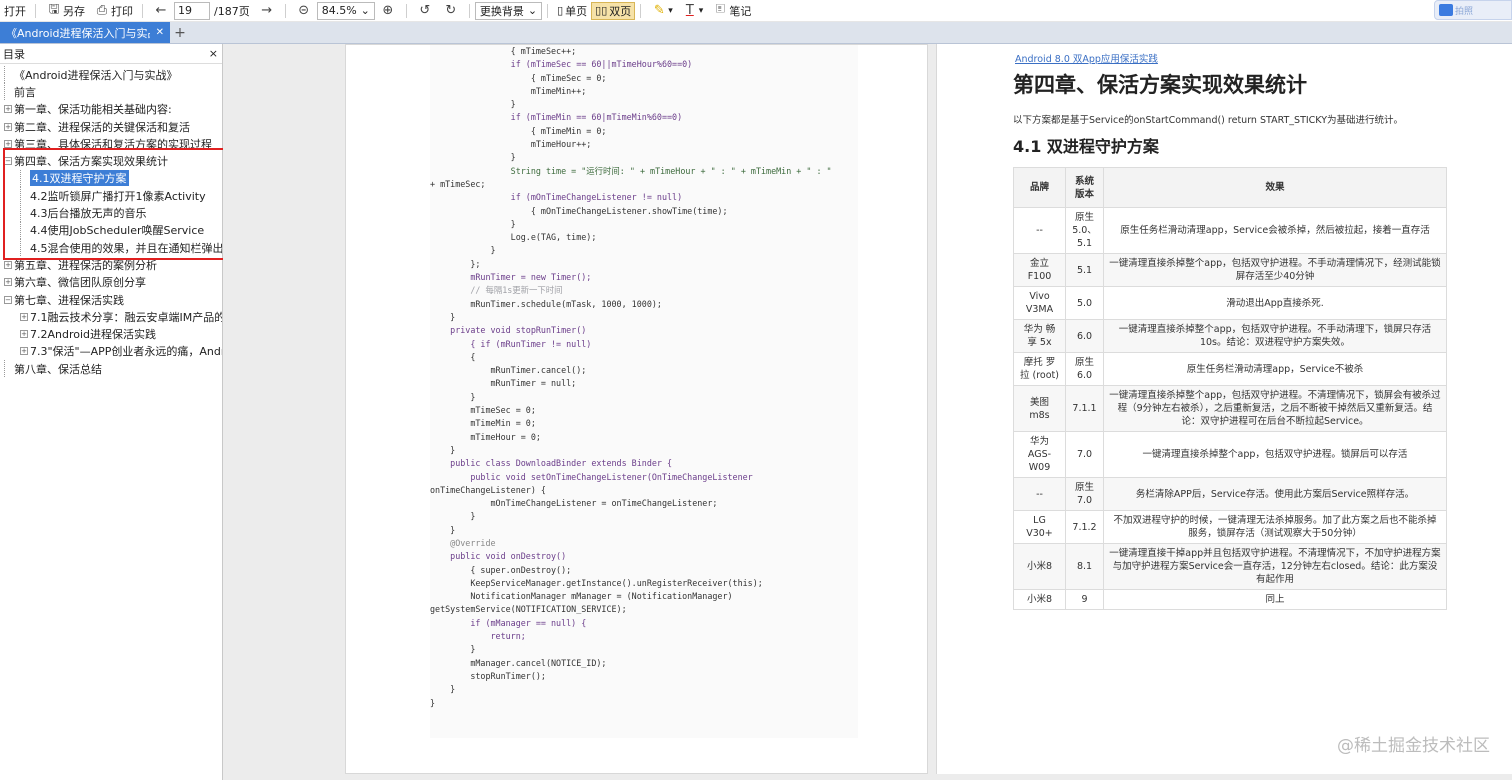 The height and width of the screenshot is (780, 1512). What do you see at coordinates (111, 143) in the screenshot?
I see `toc-item: + 第三章、具体保活和复活方案的实现过程` at bounding box center [111, 143].